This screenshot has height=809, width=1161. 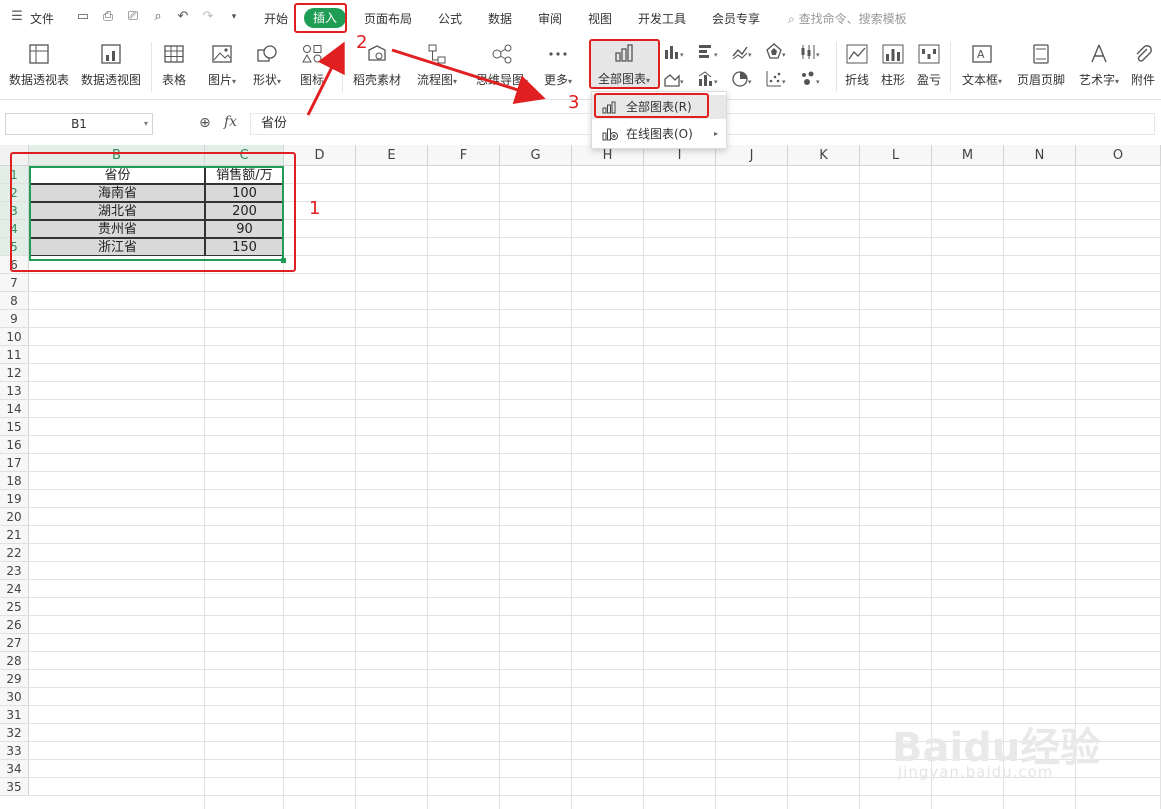 I want to click on icon-library-button: 图标, so click(x=312, y=68).